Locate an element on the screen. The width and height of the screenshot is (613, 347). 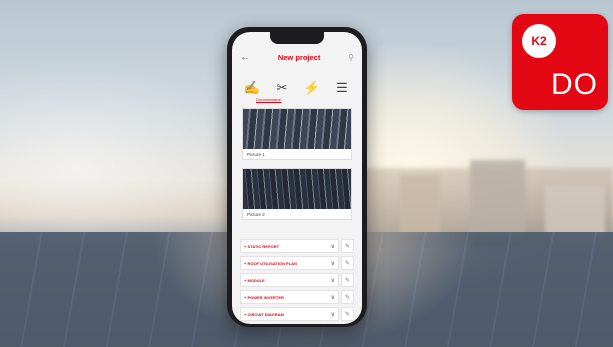
document-icon: ✍ is located at coordinates (252, 88).